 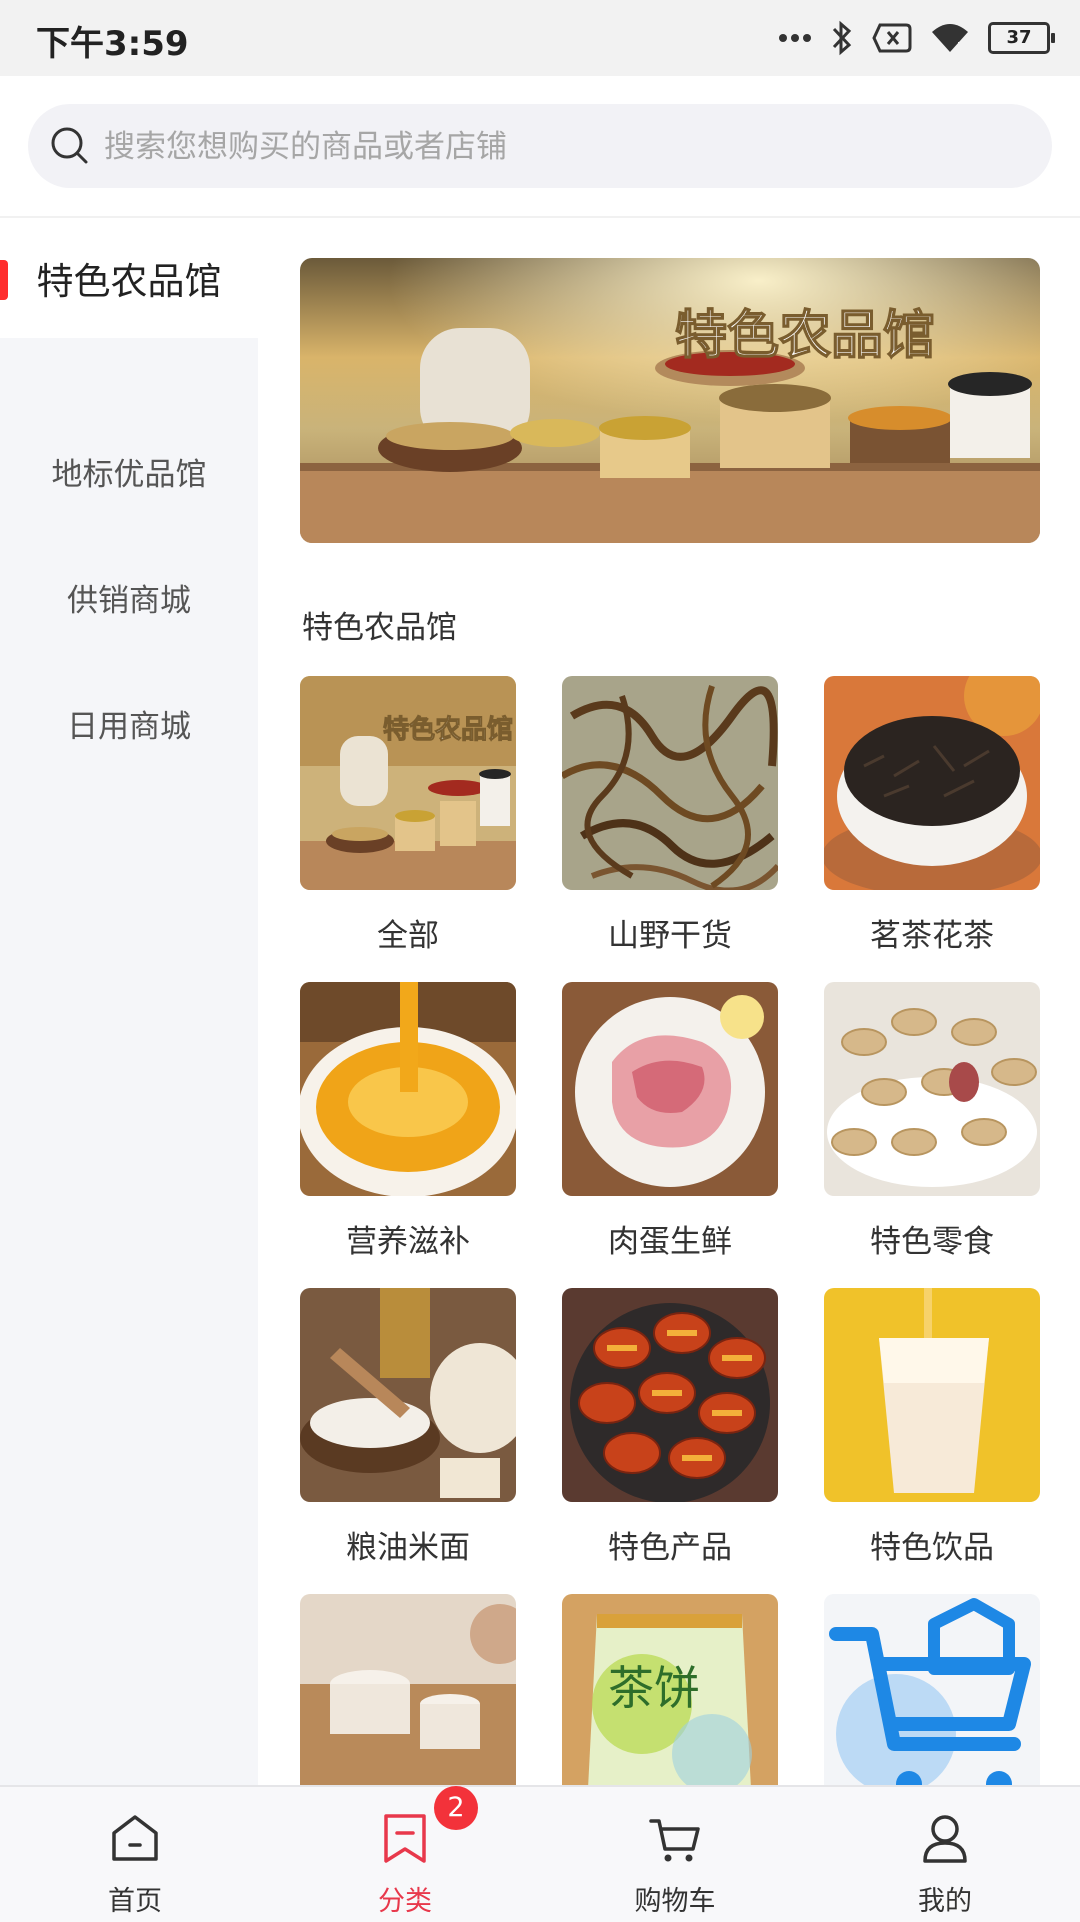 I want to click on sidebar-item-daily-mall: 日用商城, so click(x=129, y=723).